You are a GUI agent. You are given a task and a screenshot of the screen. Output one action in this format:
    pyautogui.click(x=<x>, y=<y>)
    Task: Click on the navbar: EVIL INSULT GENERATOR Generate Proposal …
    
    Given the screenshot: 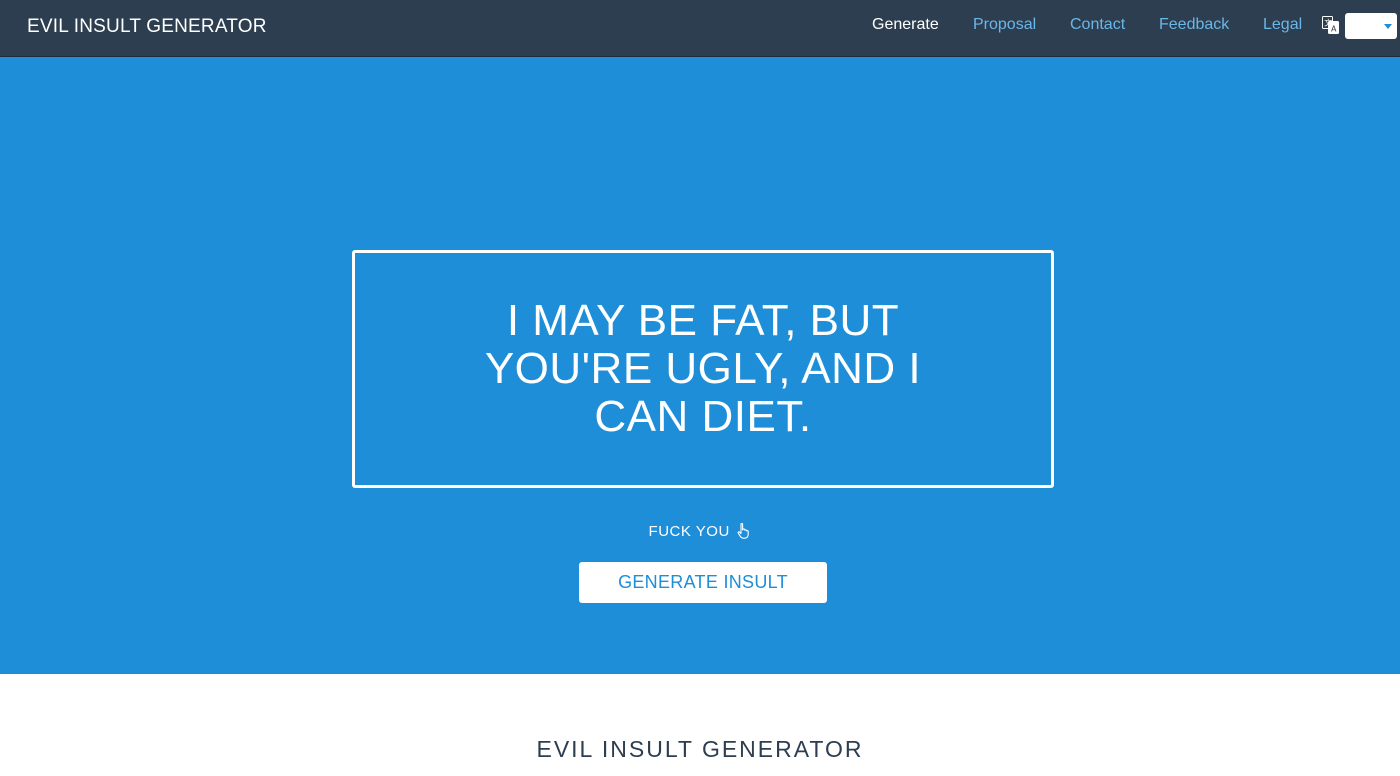 What is the action you would take?
    pyautogui.click(x=700, y=28)
    